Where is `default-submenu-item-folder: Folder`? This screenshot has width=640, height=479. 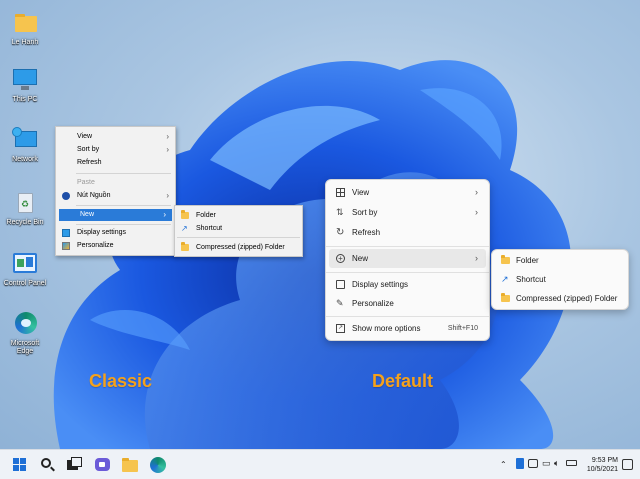
default-submenu-item-folder: Folder is located at coordinates (560, 260).